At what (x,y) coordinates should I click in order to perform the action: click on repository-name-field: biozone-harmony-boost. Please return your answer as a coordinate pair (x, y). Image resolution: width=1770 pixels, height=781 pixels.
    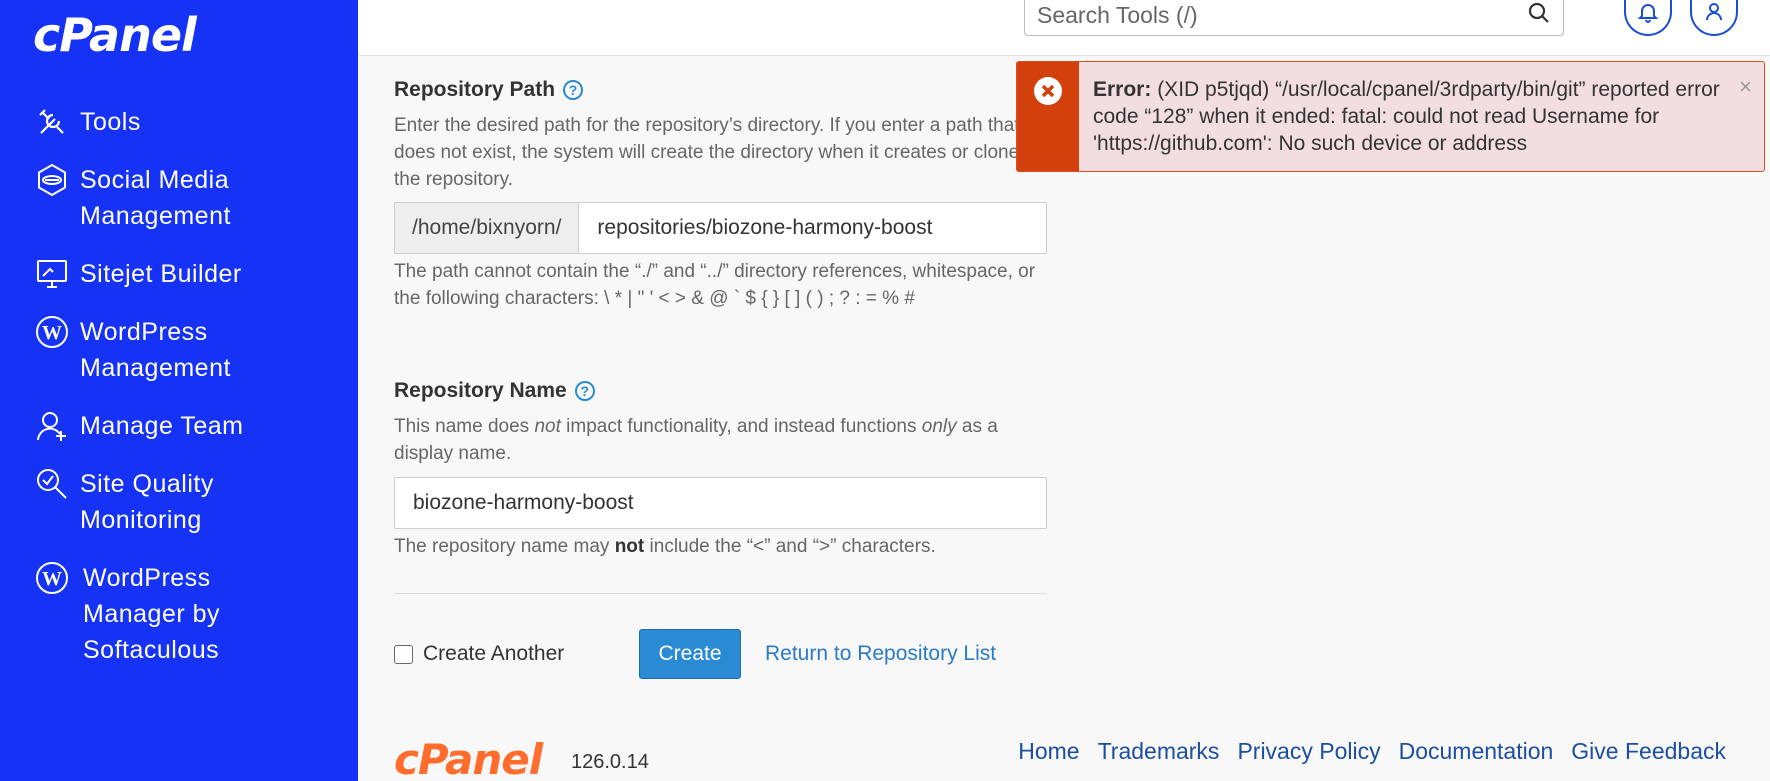
    Looking at the image, I should click on (720, 503).